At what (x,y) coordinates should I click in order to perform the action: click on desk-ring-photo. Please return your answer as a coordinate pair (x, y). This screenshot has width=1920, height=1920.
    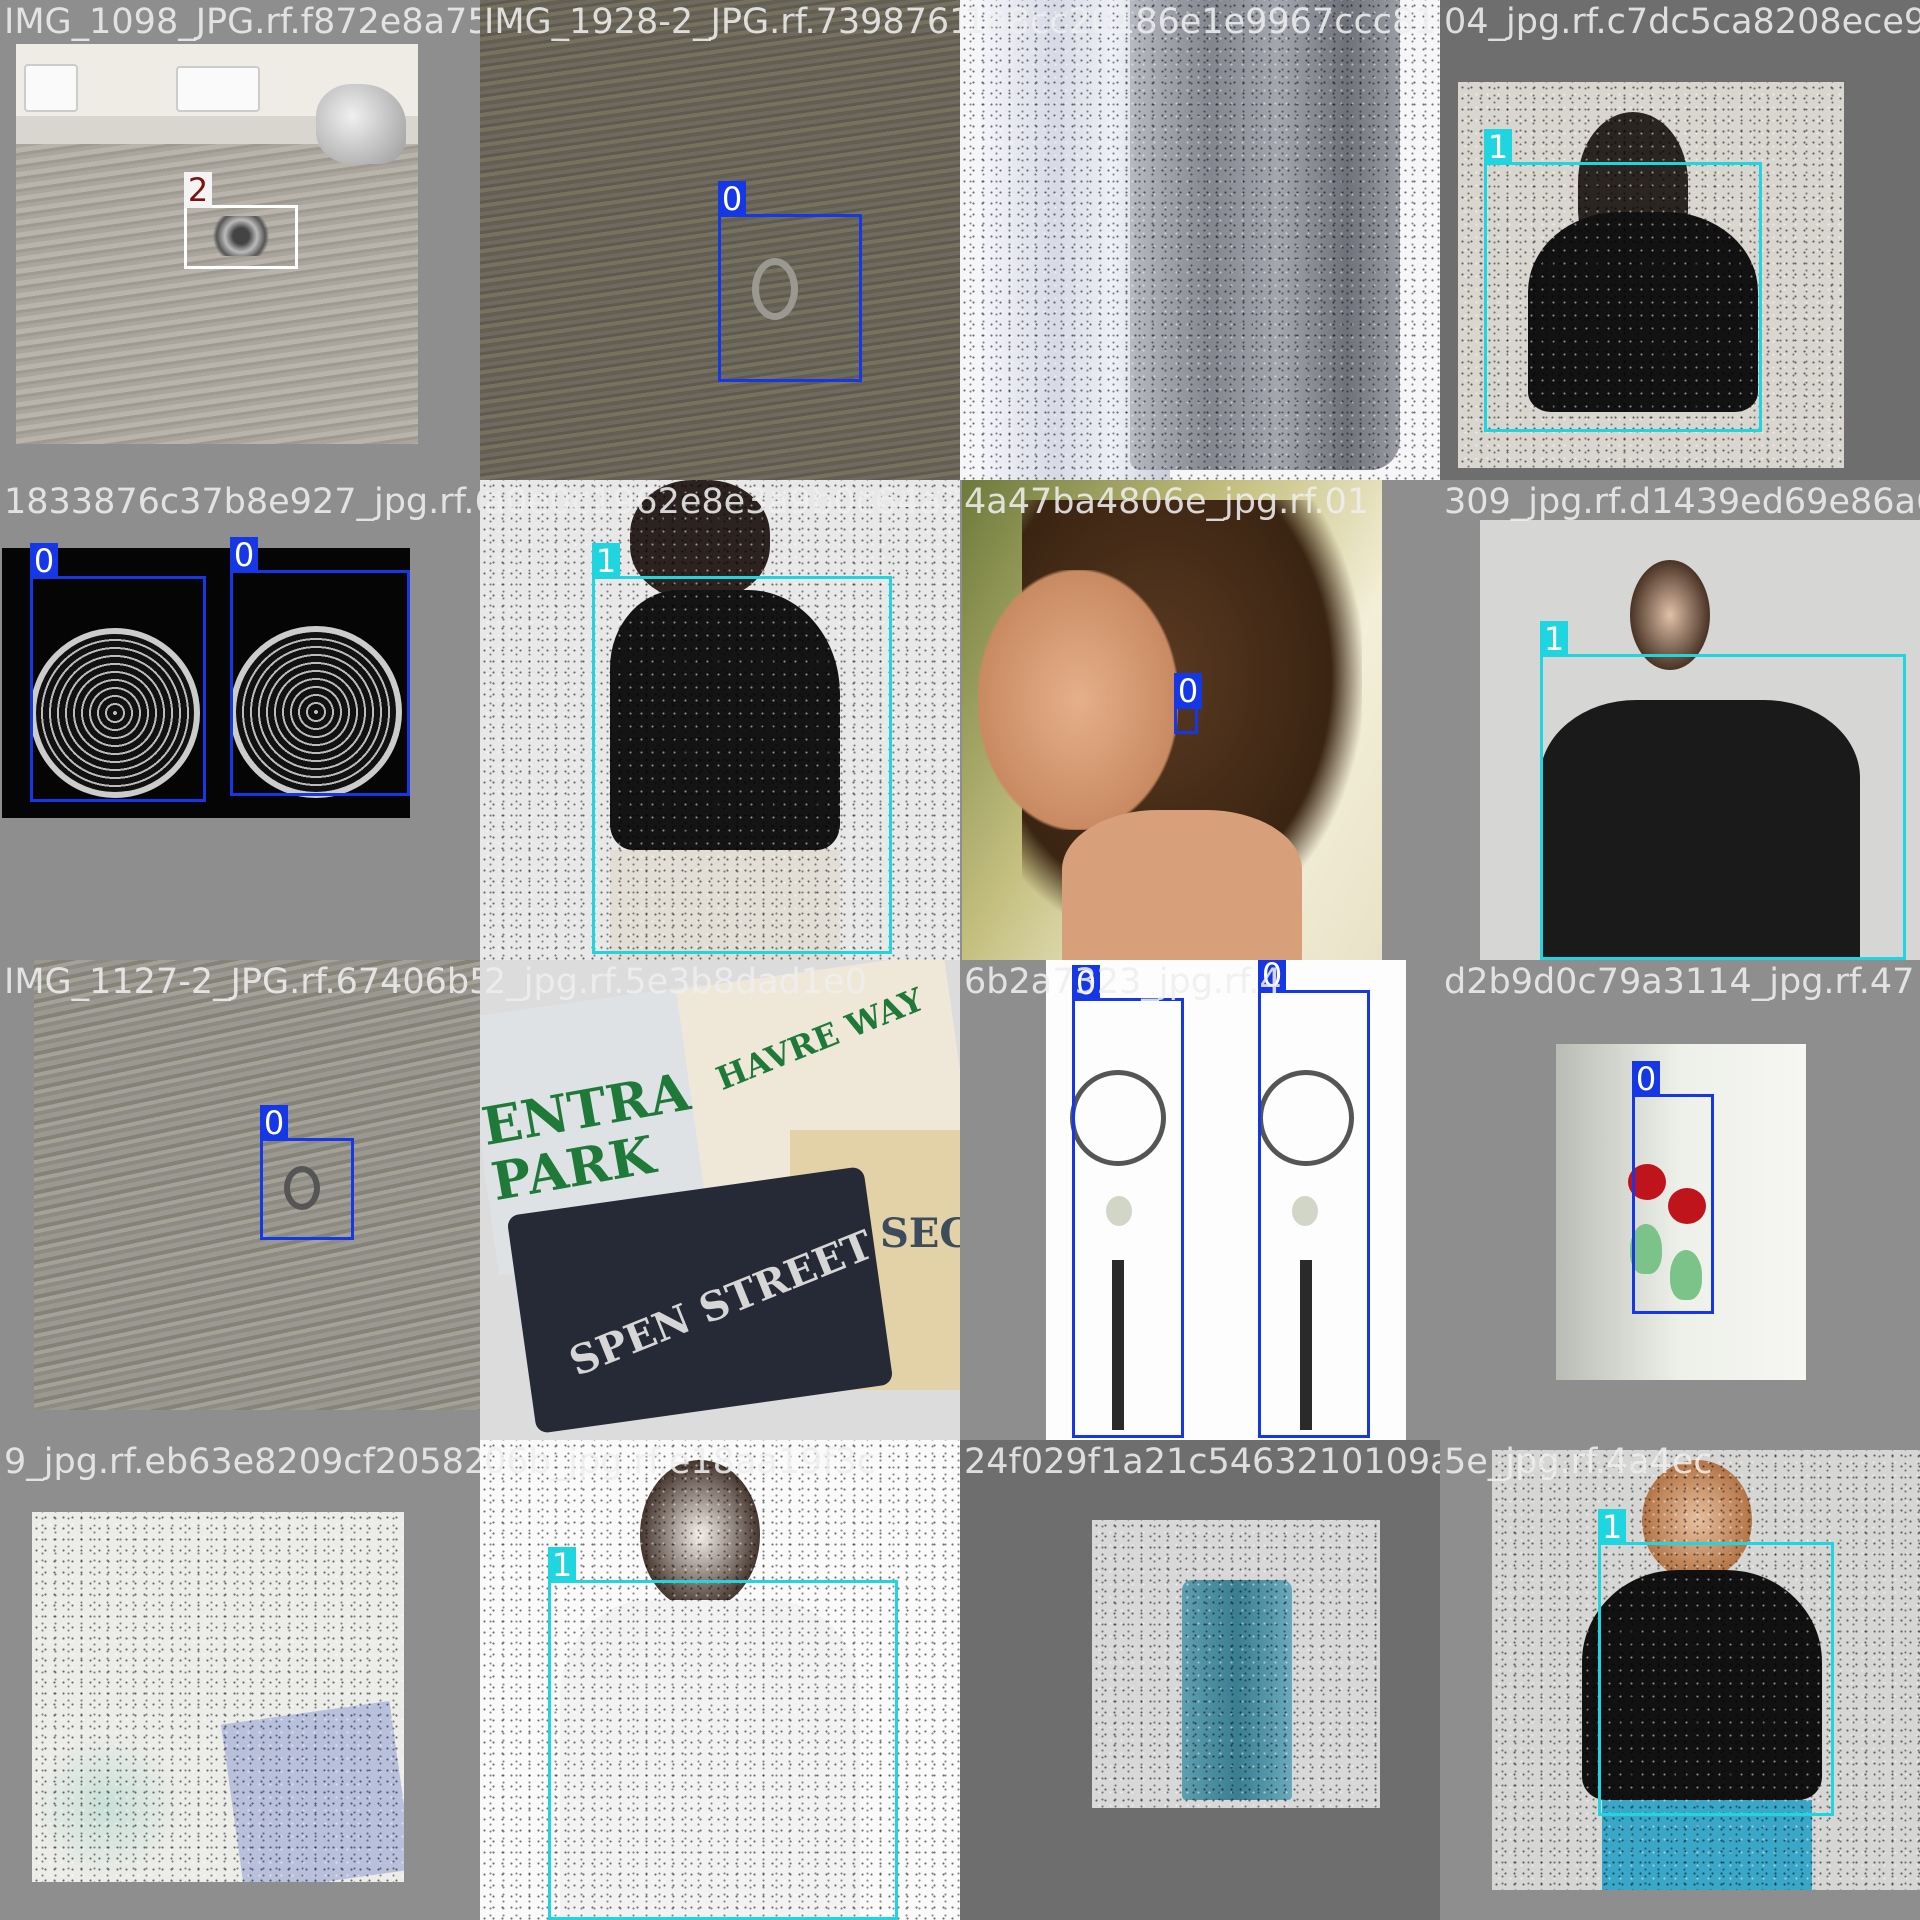
    Looking at the image, I should click on (257, 1185).